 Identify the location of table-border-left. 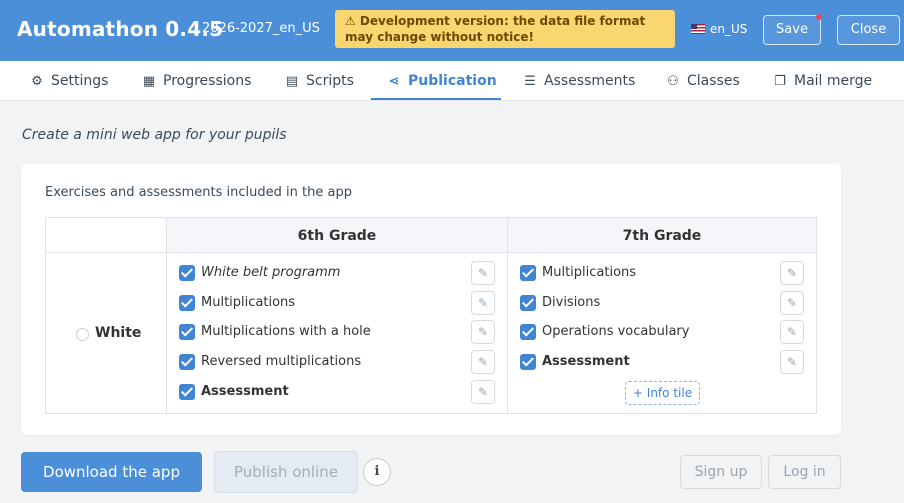
(45, 315).